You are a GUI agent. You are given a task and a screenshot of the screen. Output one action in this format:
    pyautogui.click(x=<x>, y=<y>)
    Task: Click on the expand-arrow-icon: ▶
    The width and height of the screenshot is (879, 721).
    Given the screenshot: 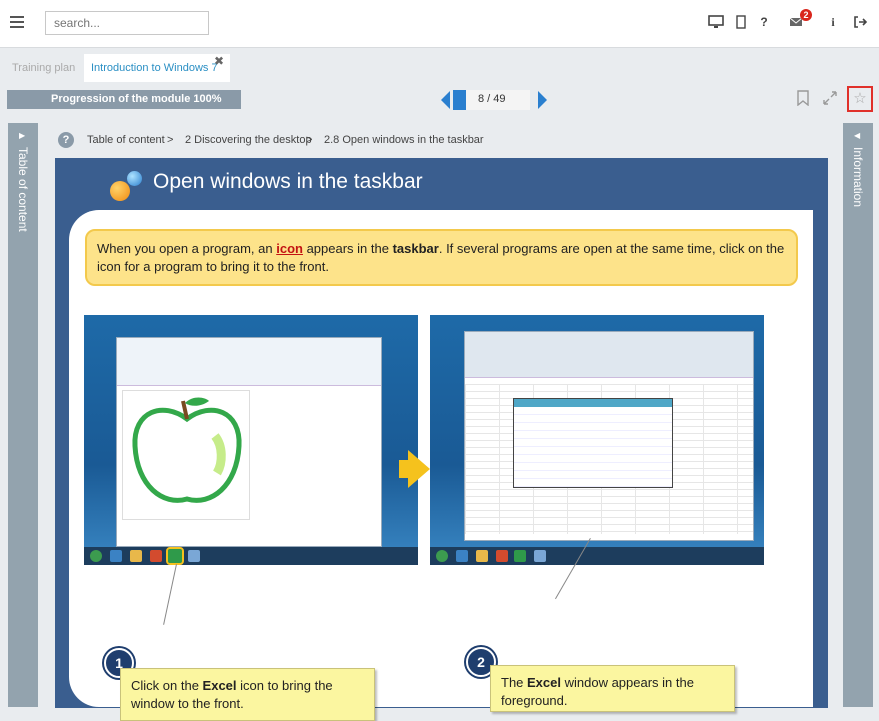 What is the action you would take?
    pyautogui.click(x=22, y=135)
    